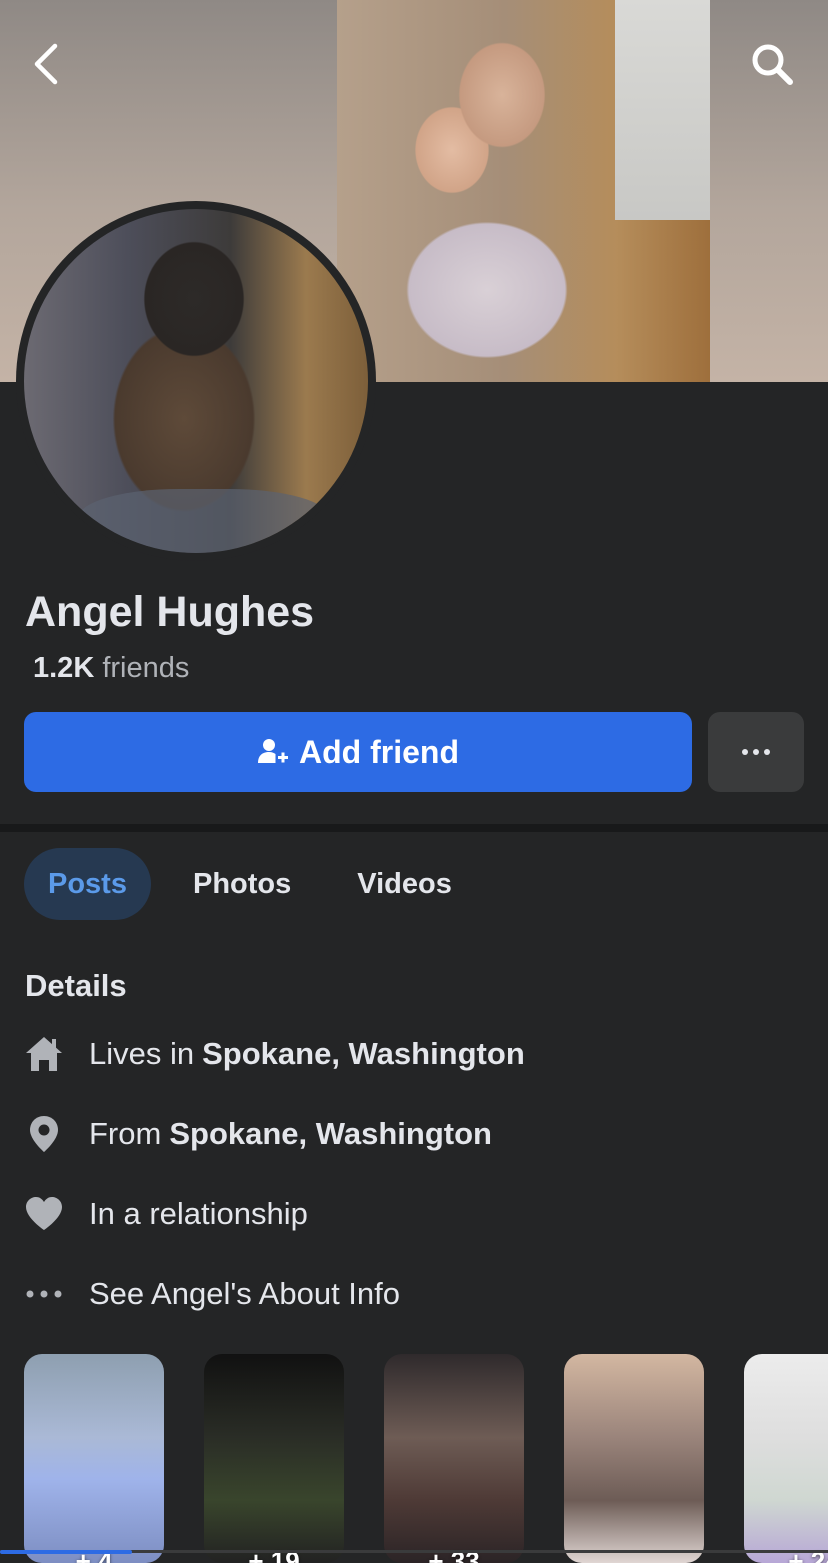 Image resolution: width=828 pixels, height=1563 pixels. Describe the element at coordinates (414, 828) in the screenshot. I see `section-divider` at that location.